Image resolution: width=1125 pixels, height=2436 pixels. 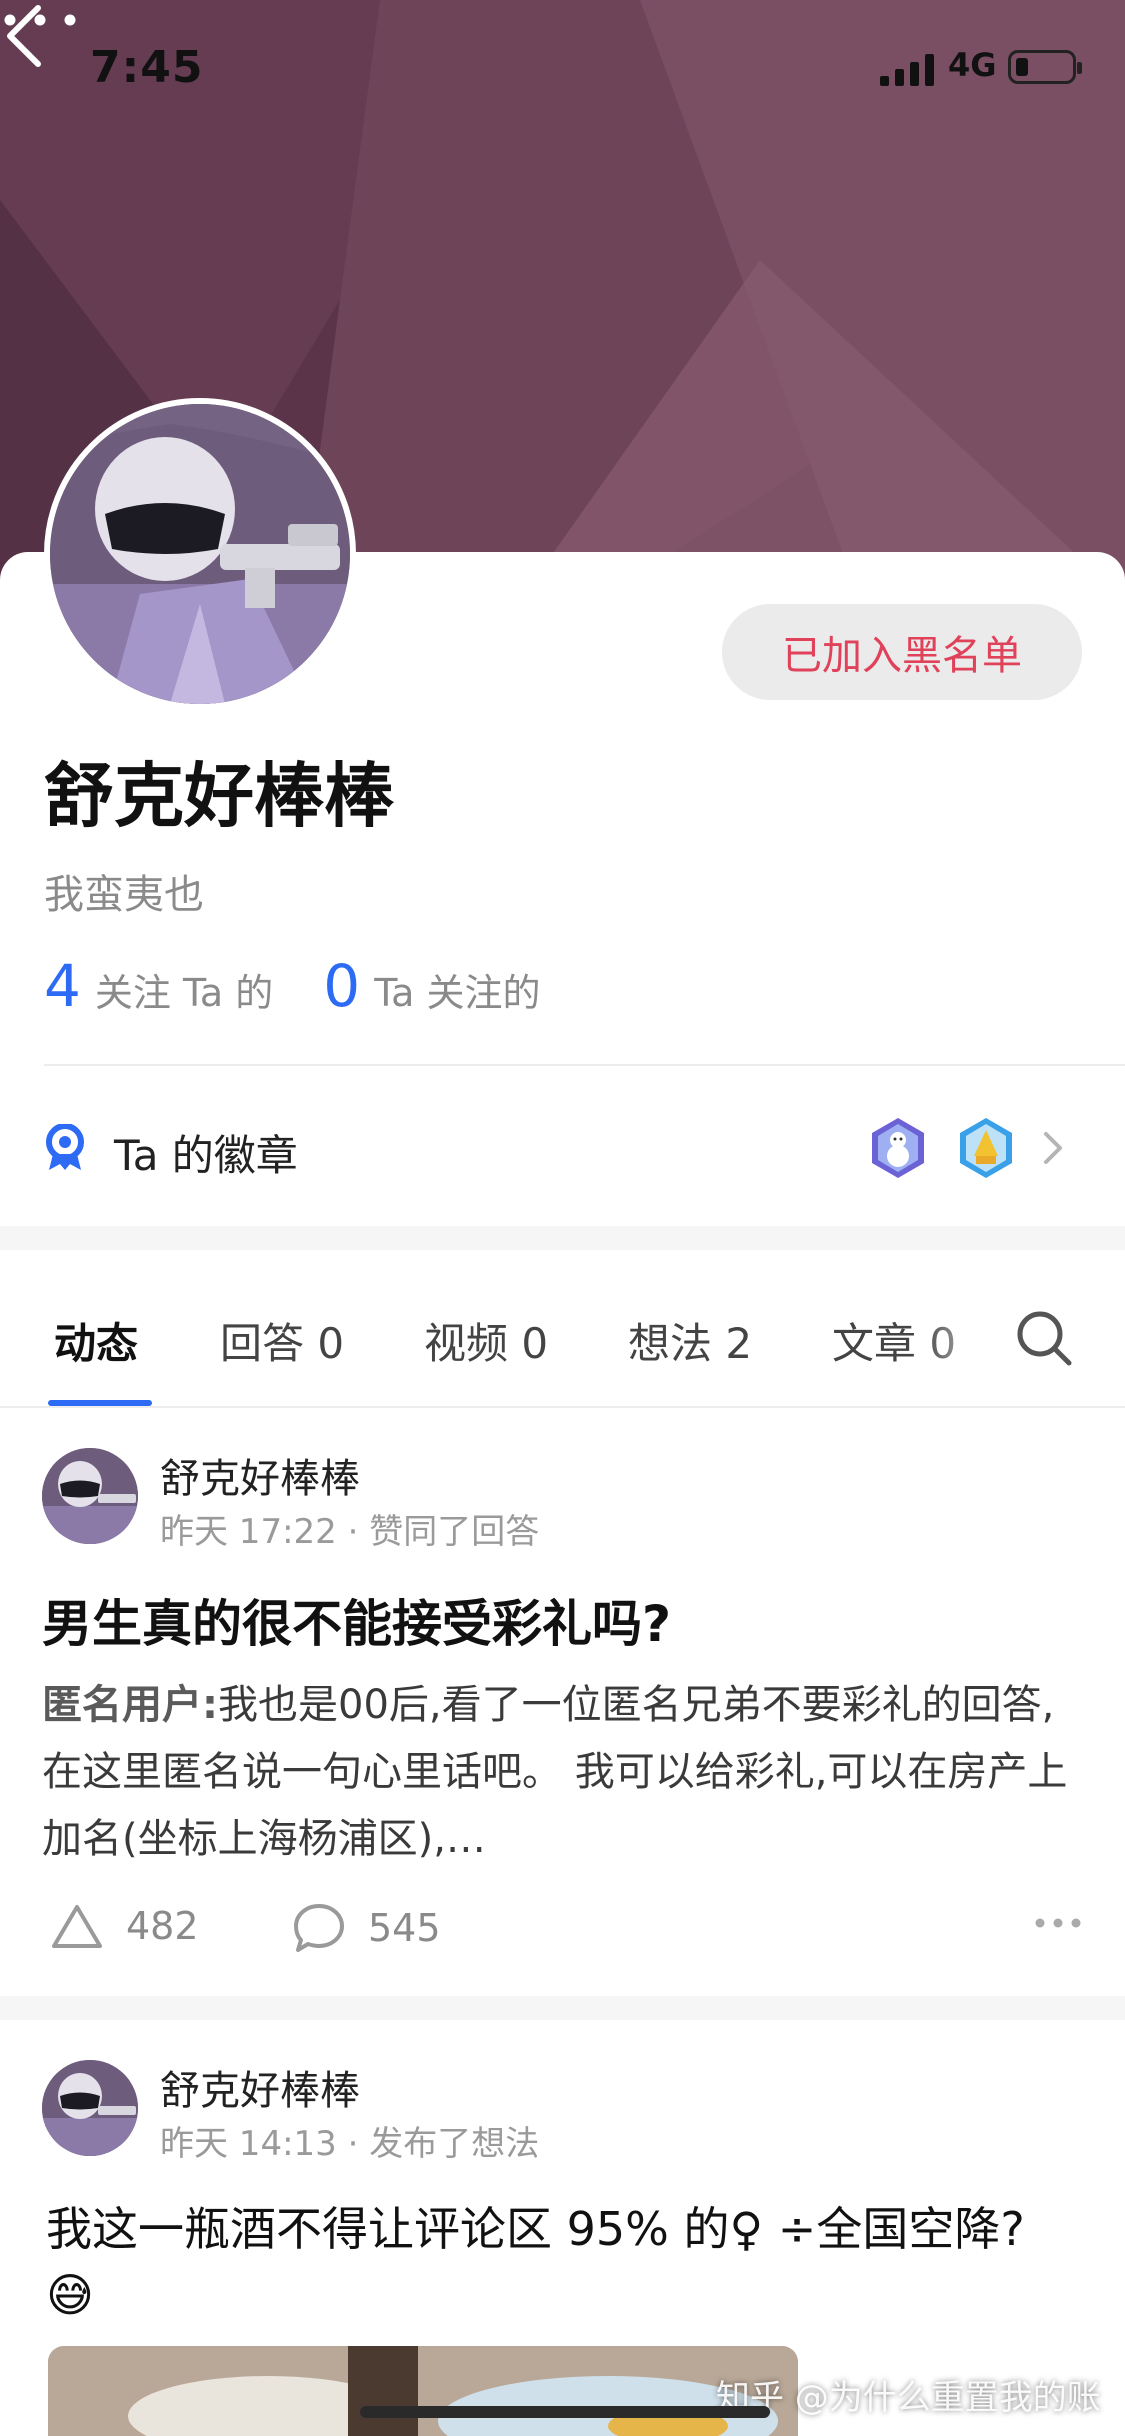 What do you see at coordinates (124, 895) in the screenshot?
I see `profile-bio: 我蛮夷也` at bounding box center [124, 895].